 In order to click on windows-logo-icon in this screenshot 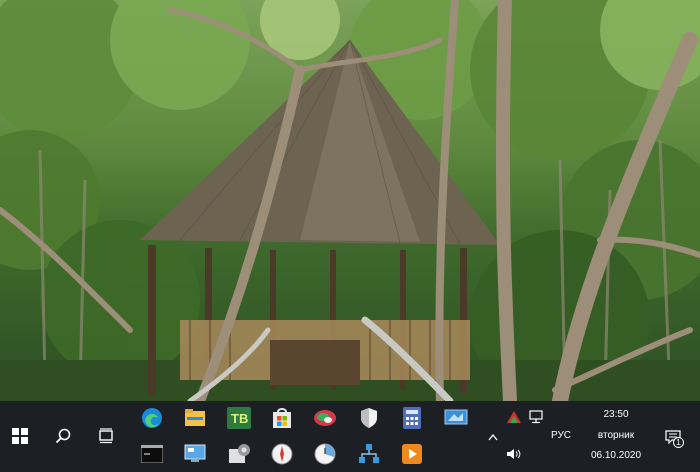, I will do `click(20, 436)`.